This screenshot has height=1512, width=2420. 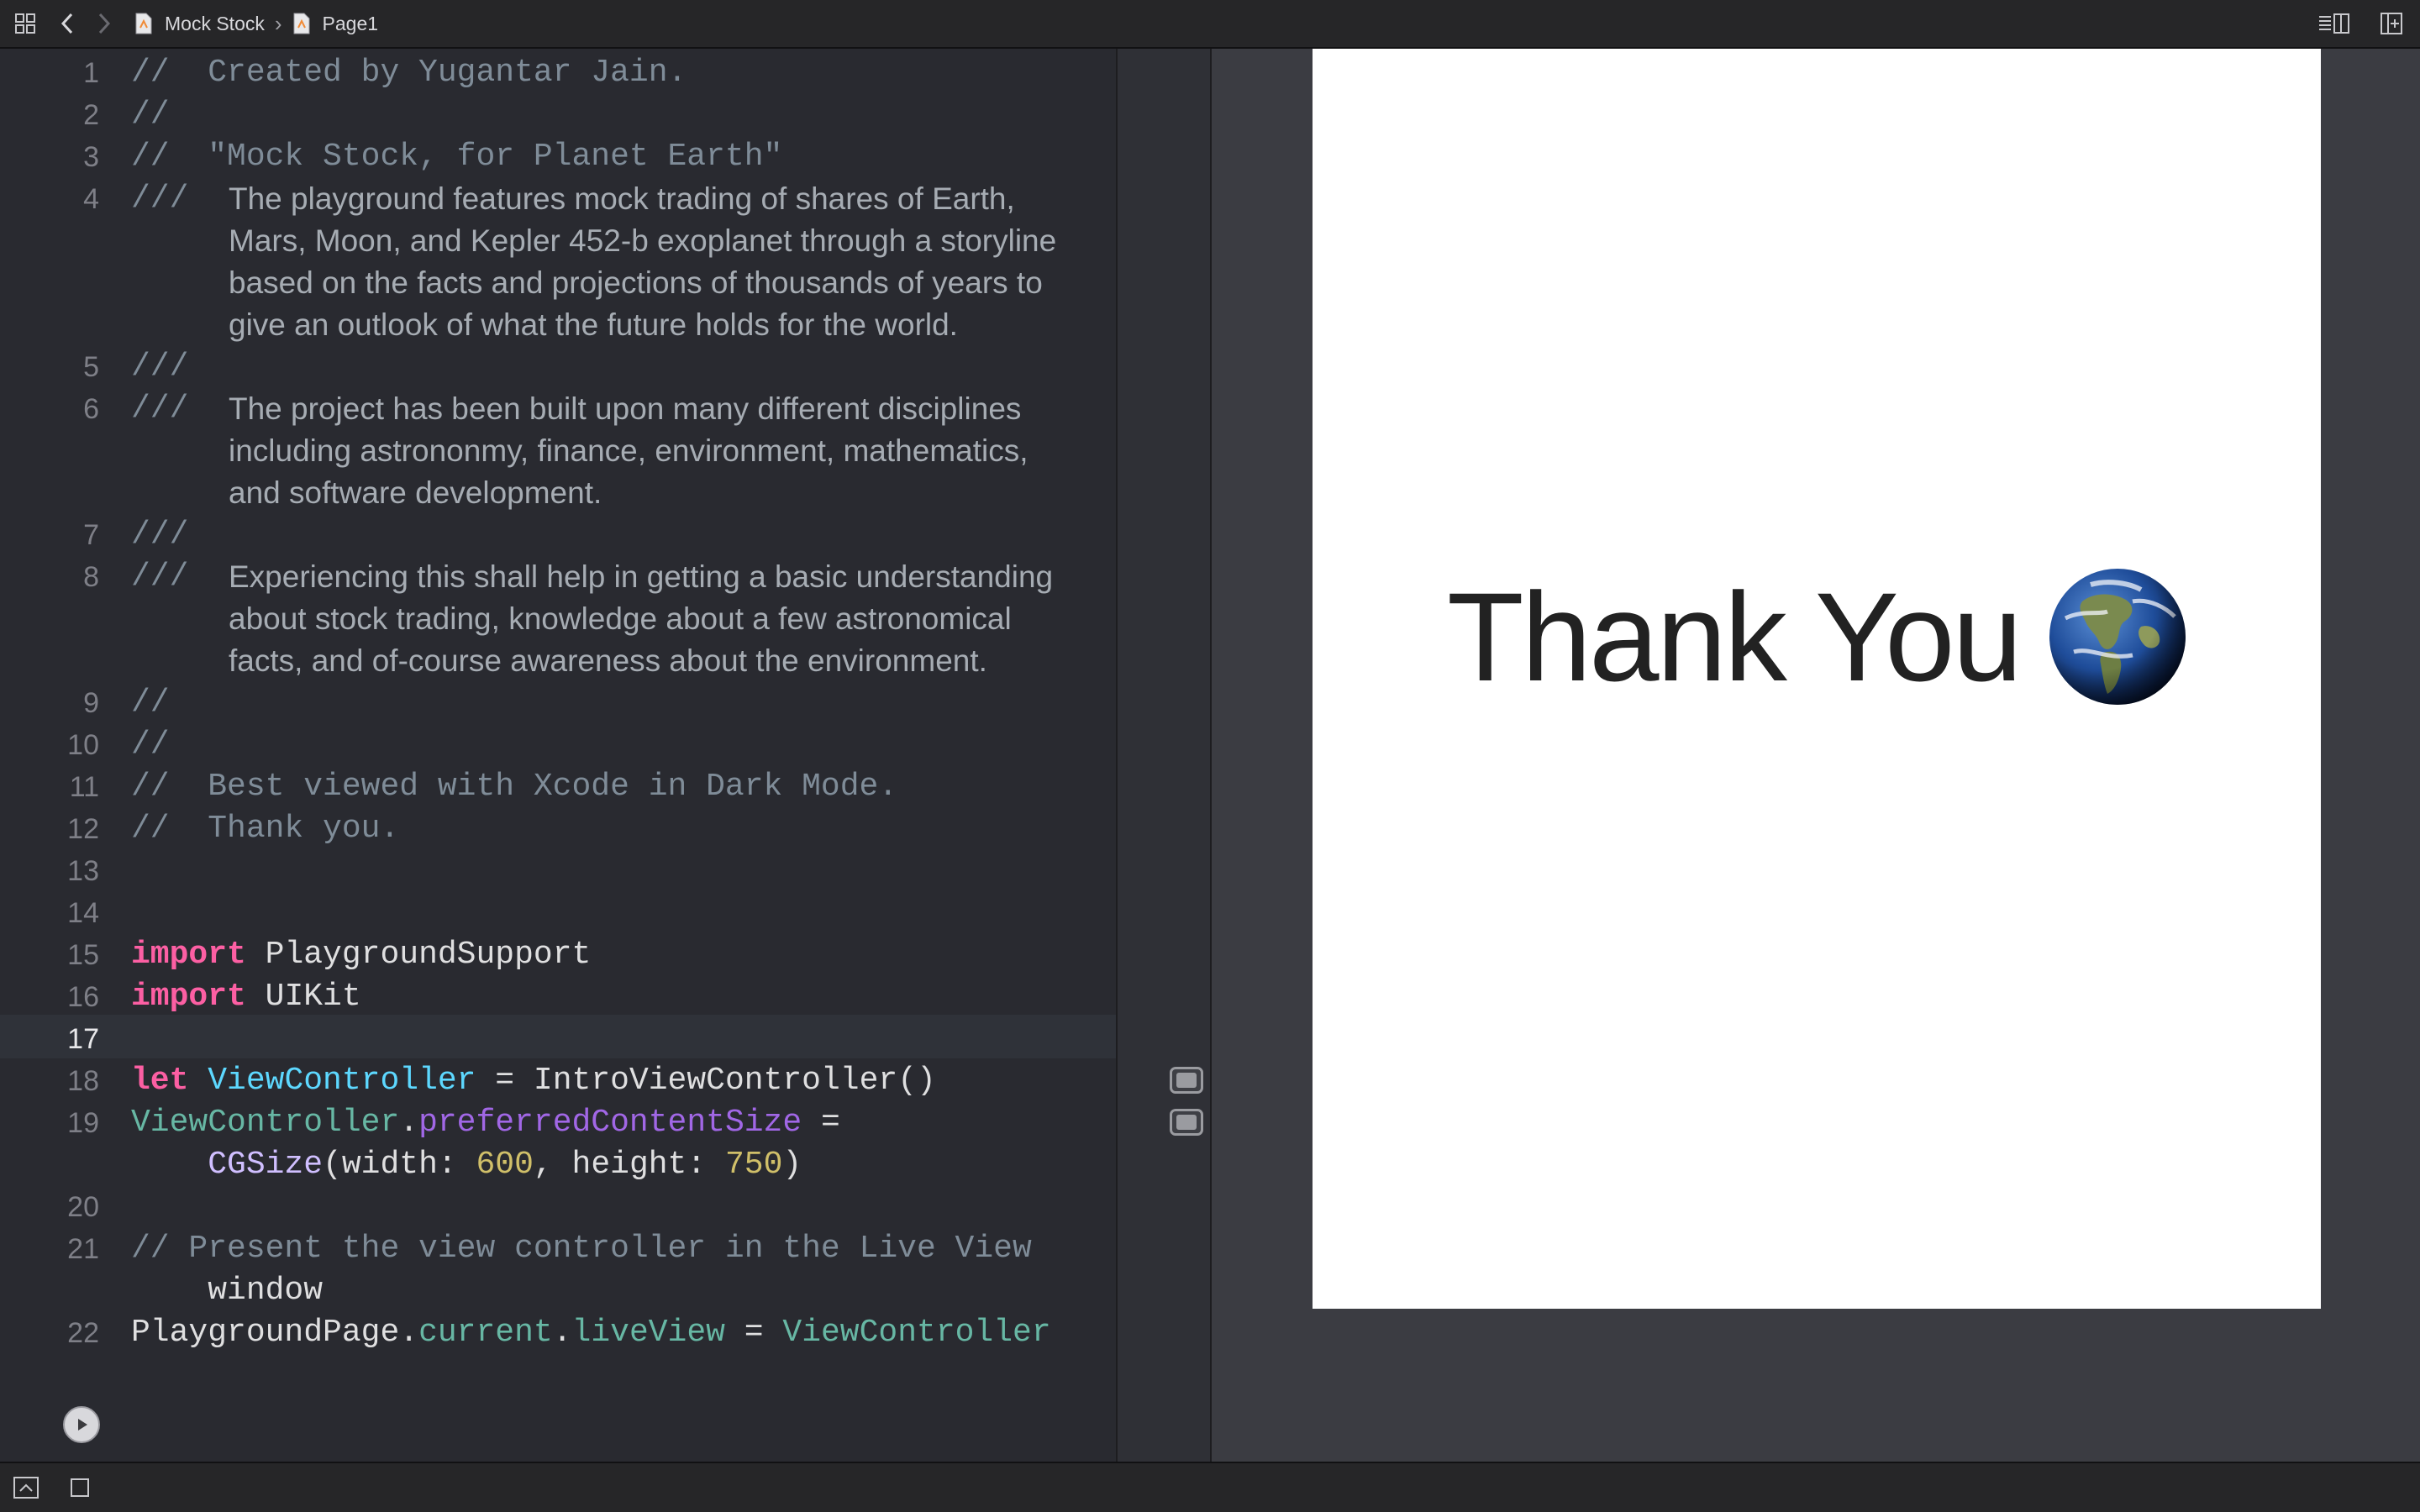 What do you see at coordinates (558, 745) in the screenshot?
I see `code-line: 10 //` at bounding box center [558, 745].